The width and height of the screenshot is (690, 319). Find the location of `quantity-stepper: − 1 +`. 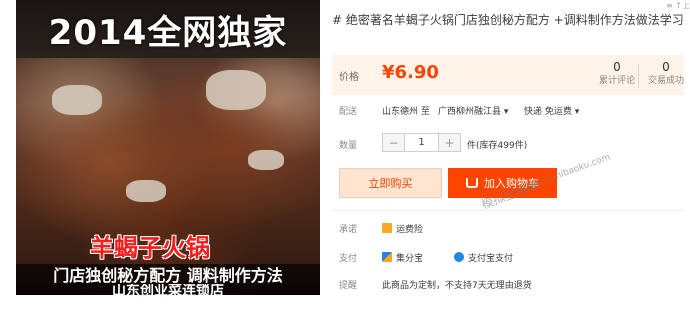

quantity-stepper: − 1 + is located at coordinates (421, 142).